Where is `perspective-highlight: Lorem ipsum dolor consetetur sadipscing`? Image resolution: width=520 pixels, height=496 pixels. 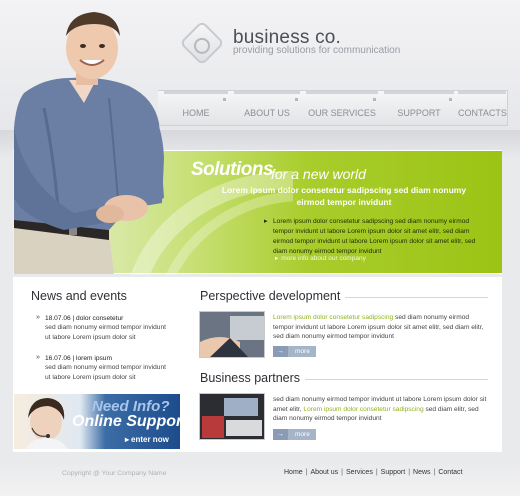 perspective-highlight: Lorem ipsum dolor consetetur sadipscing is located at coordinates (333, 317).